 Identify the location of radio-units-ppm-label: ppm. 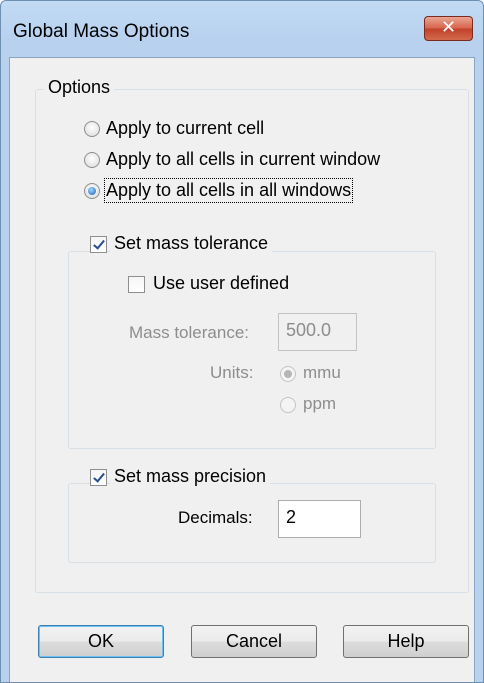
(319, 404).